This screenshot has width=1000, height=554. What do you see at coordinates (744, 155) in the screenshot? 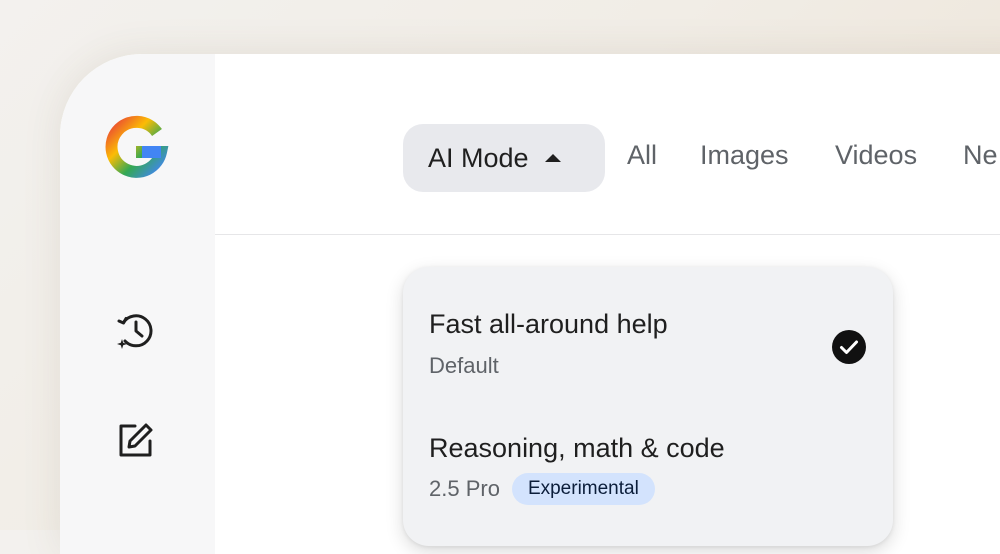
I see `tab-images: Images` at bounding box center [744, 155].